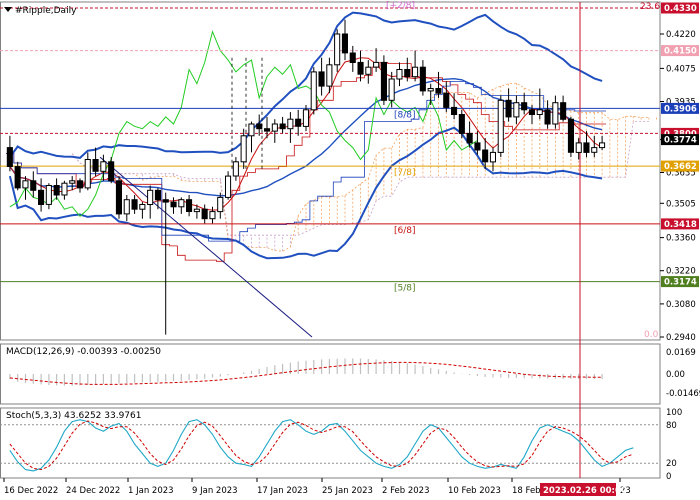 This screenshot has width=700, height=500. What do you see at coordinates (405, 173) in the screenshot?
I see `level-label: [7/8]` at bounding box center [405, 173].